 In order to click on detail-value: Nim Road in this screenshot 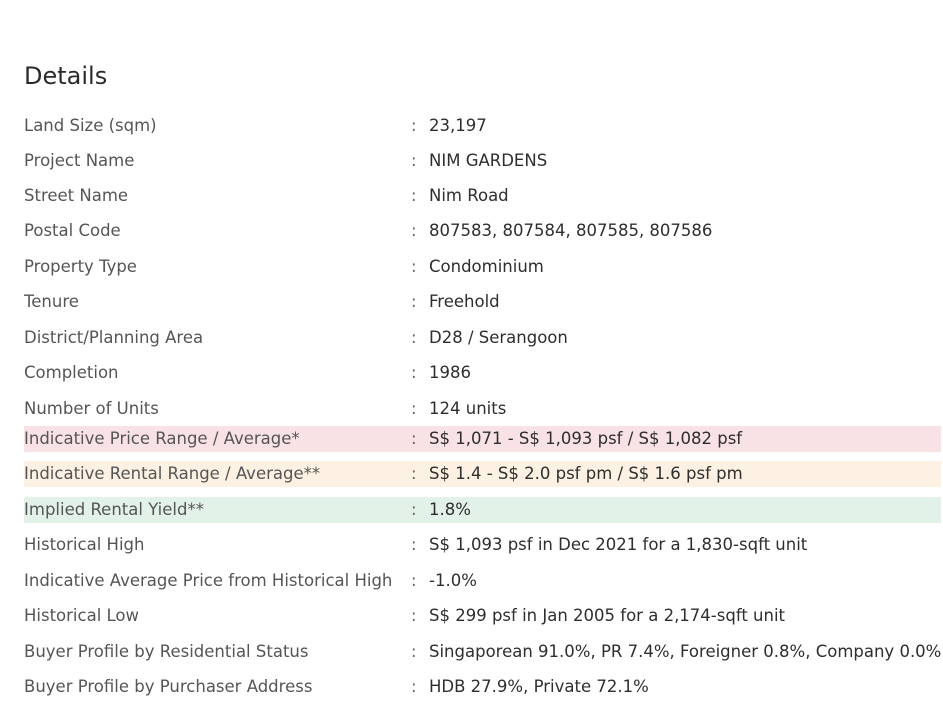, I will do `click(469, 195)`.